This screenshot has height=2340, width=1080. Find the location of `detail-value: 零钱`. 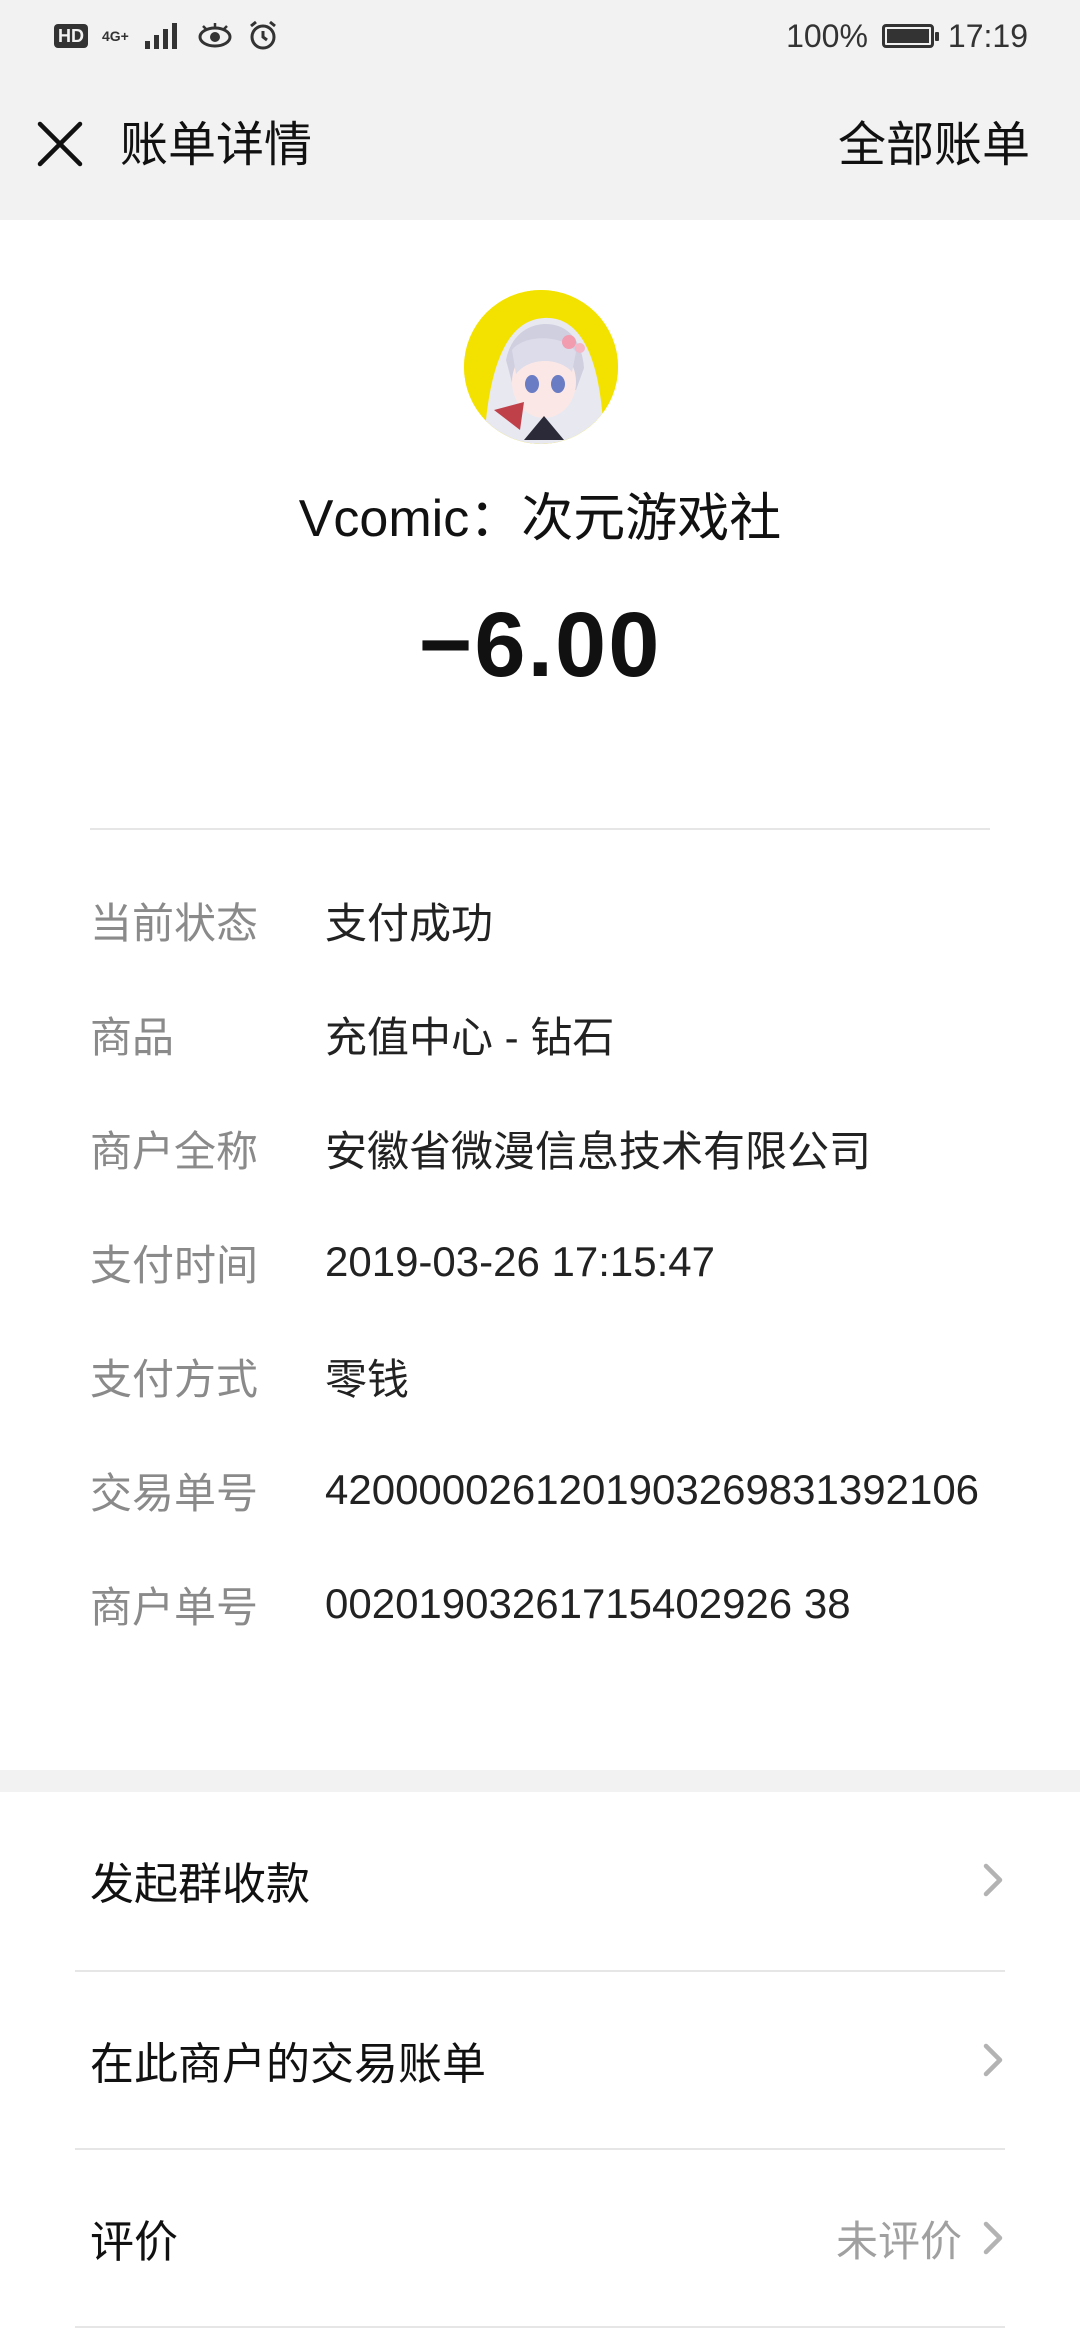

detail-value: 零钱 is located at coordinates (367, 1379).